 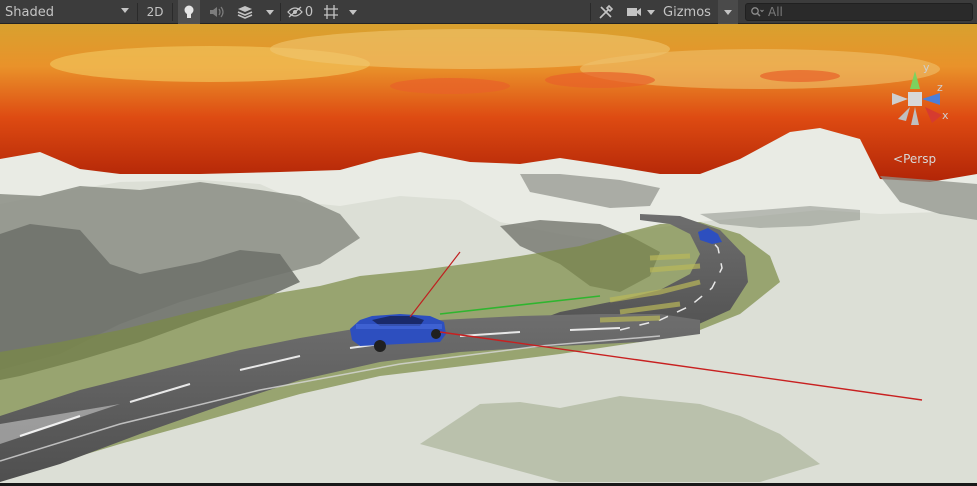 I want to click on projection-toggle: <Persp, so click(x=914, y=159).